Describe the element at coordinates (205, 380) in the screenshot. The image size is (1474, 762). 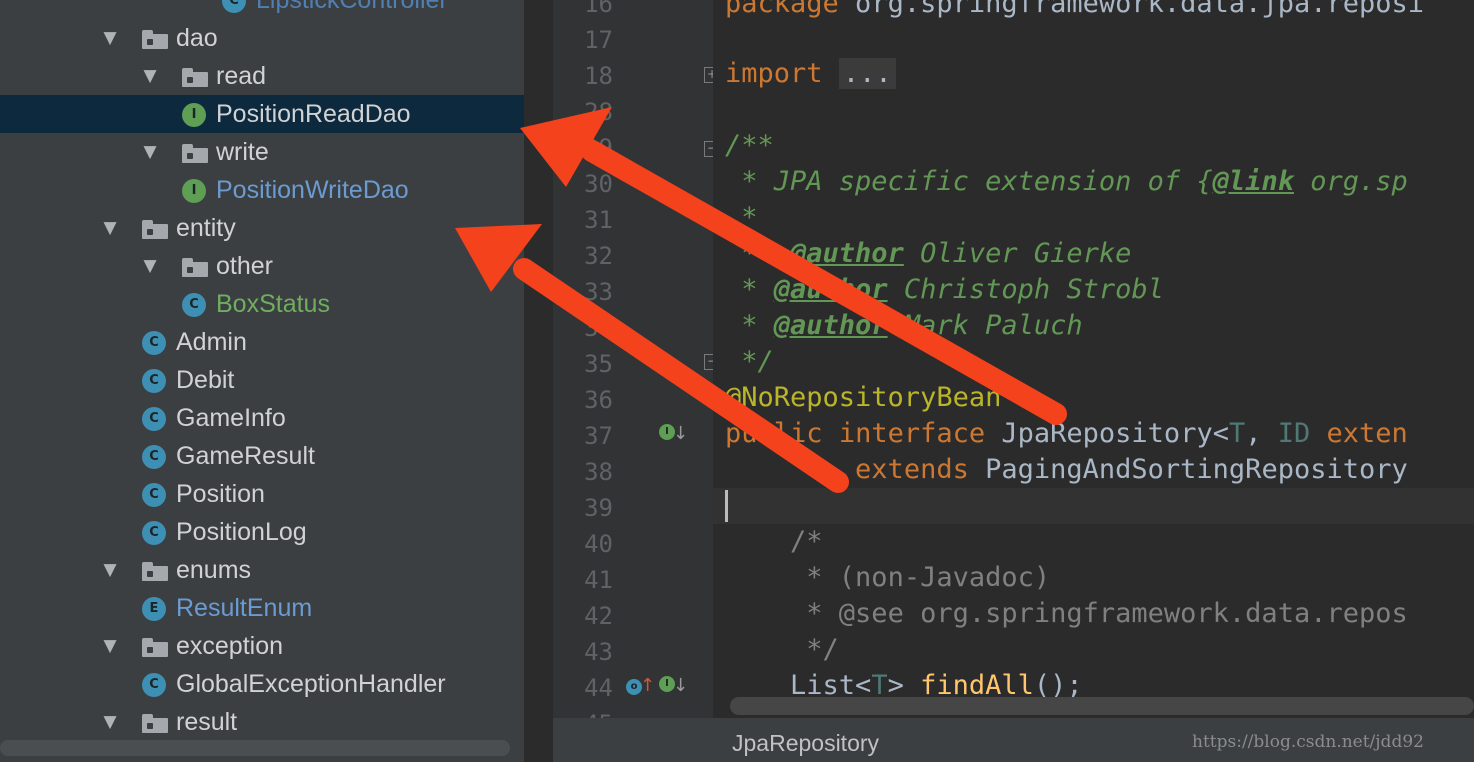
I see `tree-item-label: Debit` at that location.